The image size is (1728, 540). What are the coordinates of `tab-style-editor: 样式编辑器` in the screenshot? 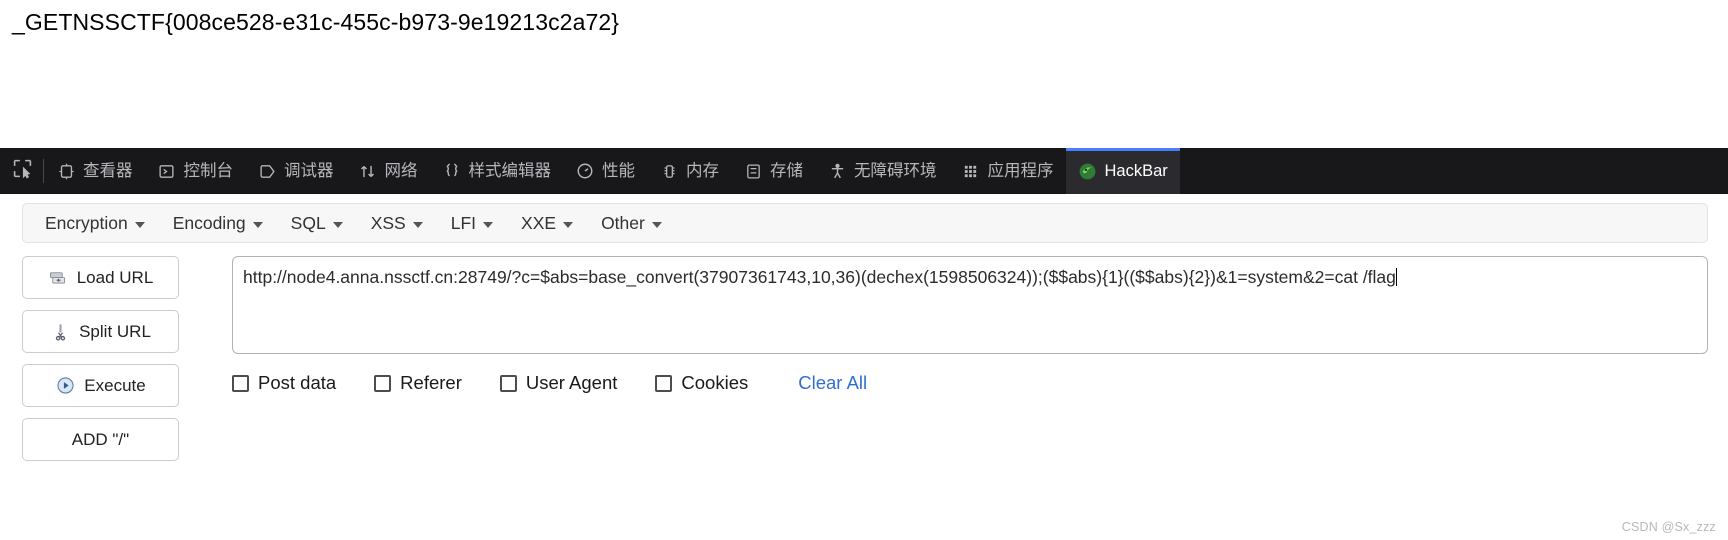 It's located at (497, 171).